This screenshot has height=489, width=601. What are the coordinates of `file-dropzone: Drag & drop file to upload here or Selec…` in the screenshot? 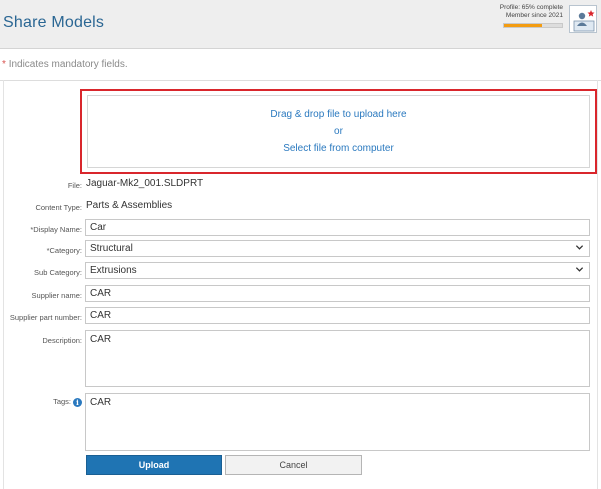 It's located at (338, 131).